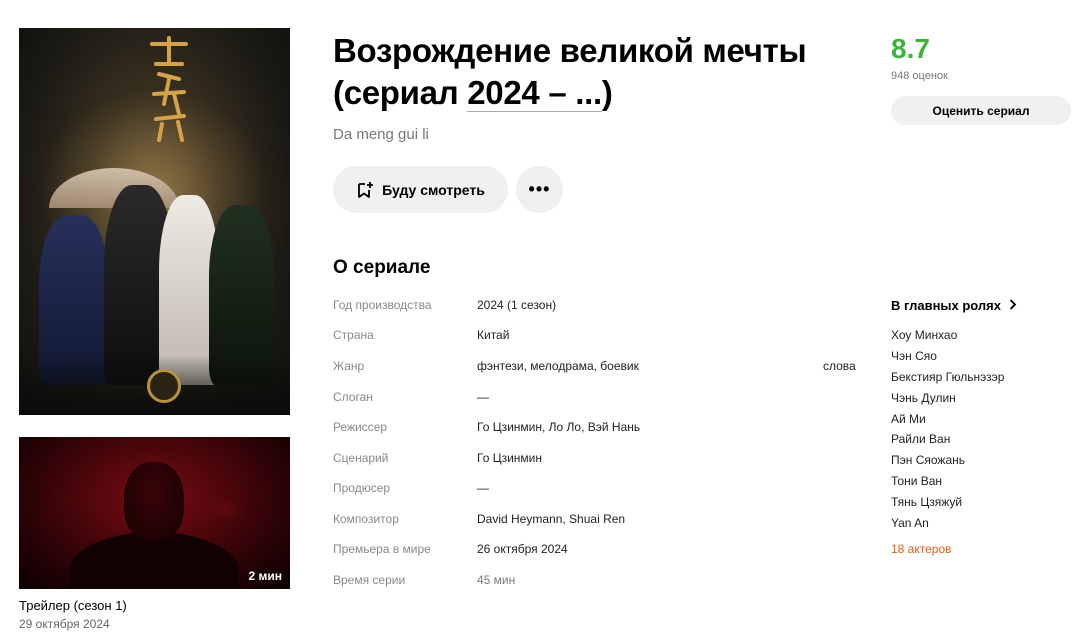 The height and width of the screenshot is (632, 1075). What do you see at coordinates (522, 549) in the screenshot?
I see `info-value: 26 октября 2024` at bounding box center [522, 549].